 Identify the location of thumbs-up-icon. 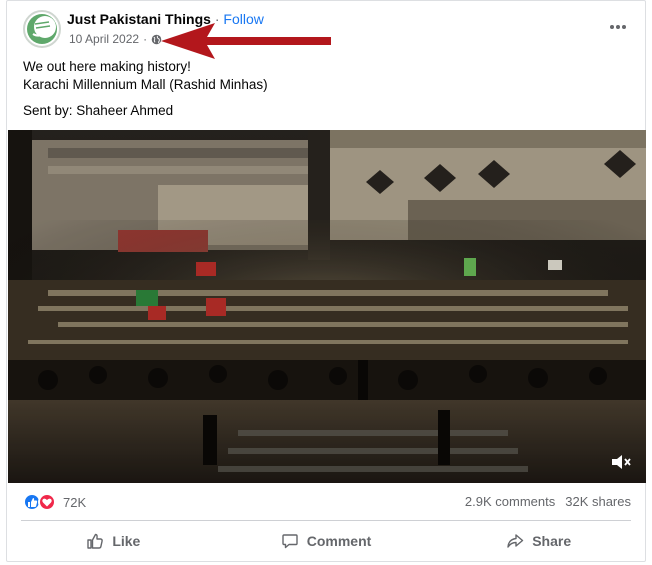
(95, 541).